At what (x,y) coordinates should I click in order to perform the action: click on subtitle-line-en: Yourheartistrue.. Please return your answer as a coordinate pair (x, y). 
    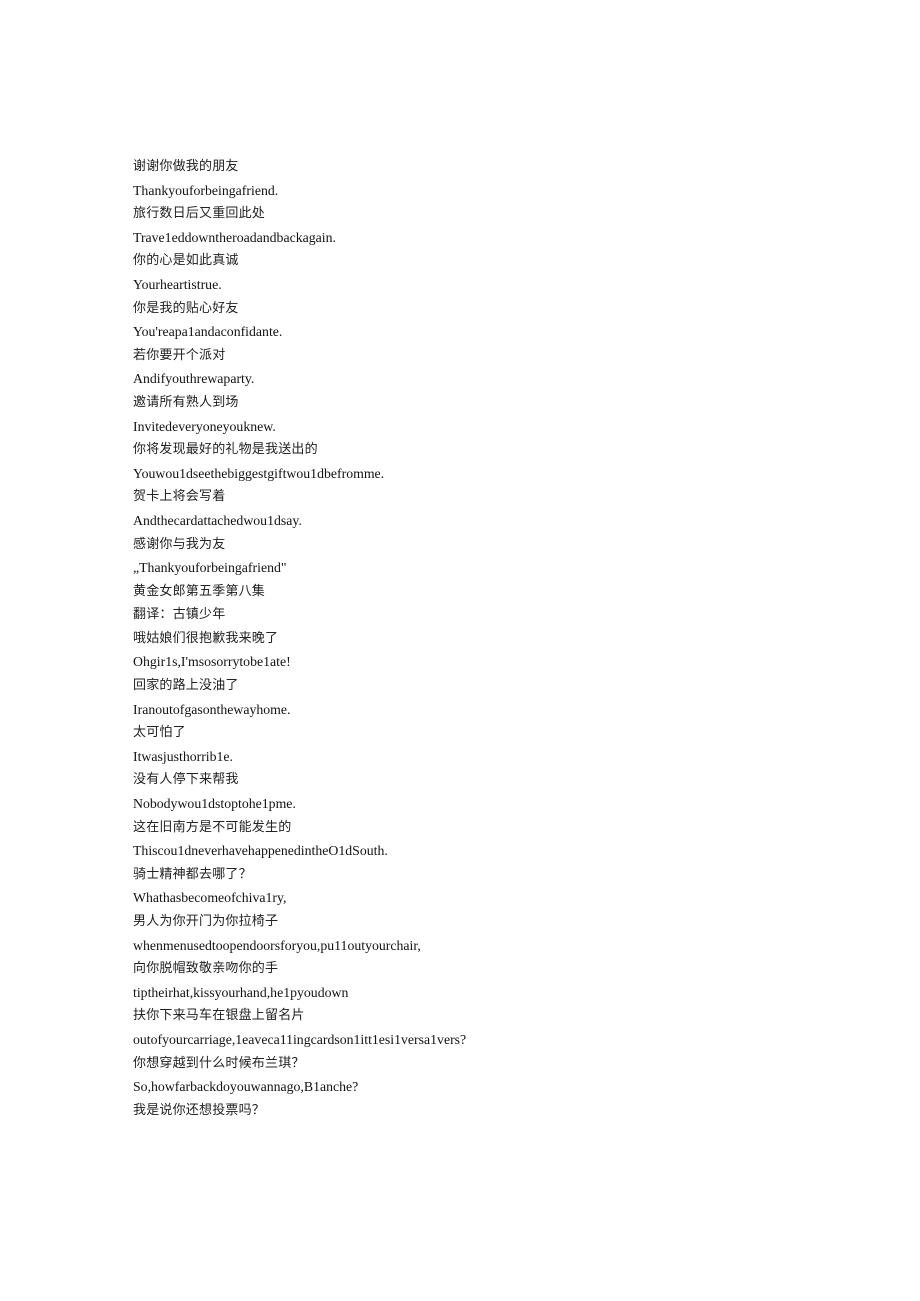
    Looking at the image, I should click on (177, 284).